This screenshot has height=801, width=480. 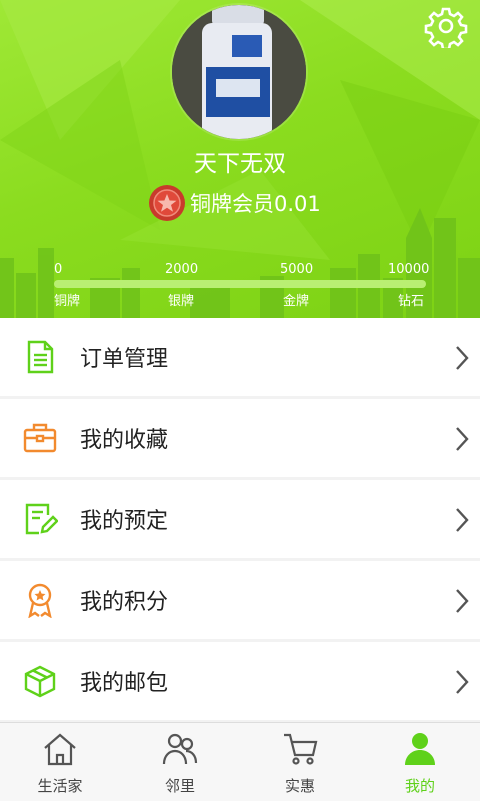 What do you see at coordinates (409, 269) in the screenshot?
I see `level-points-diamond: 10000` at bounding box center [409, 269].